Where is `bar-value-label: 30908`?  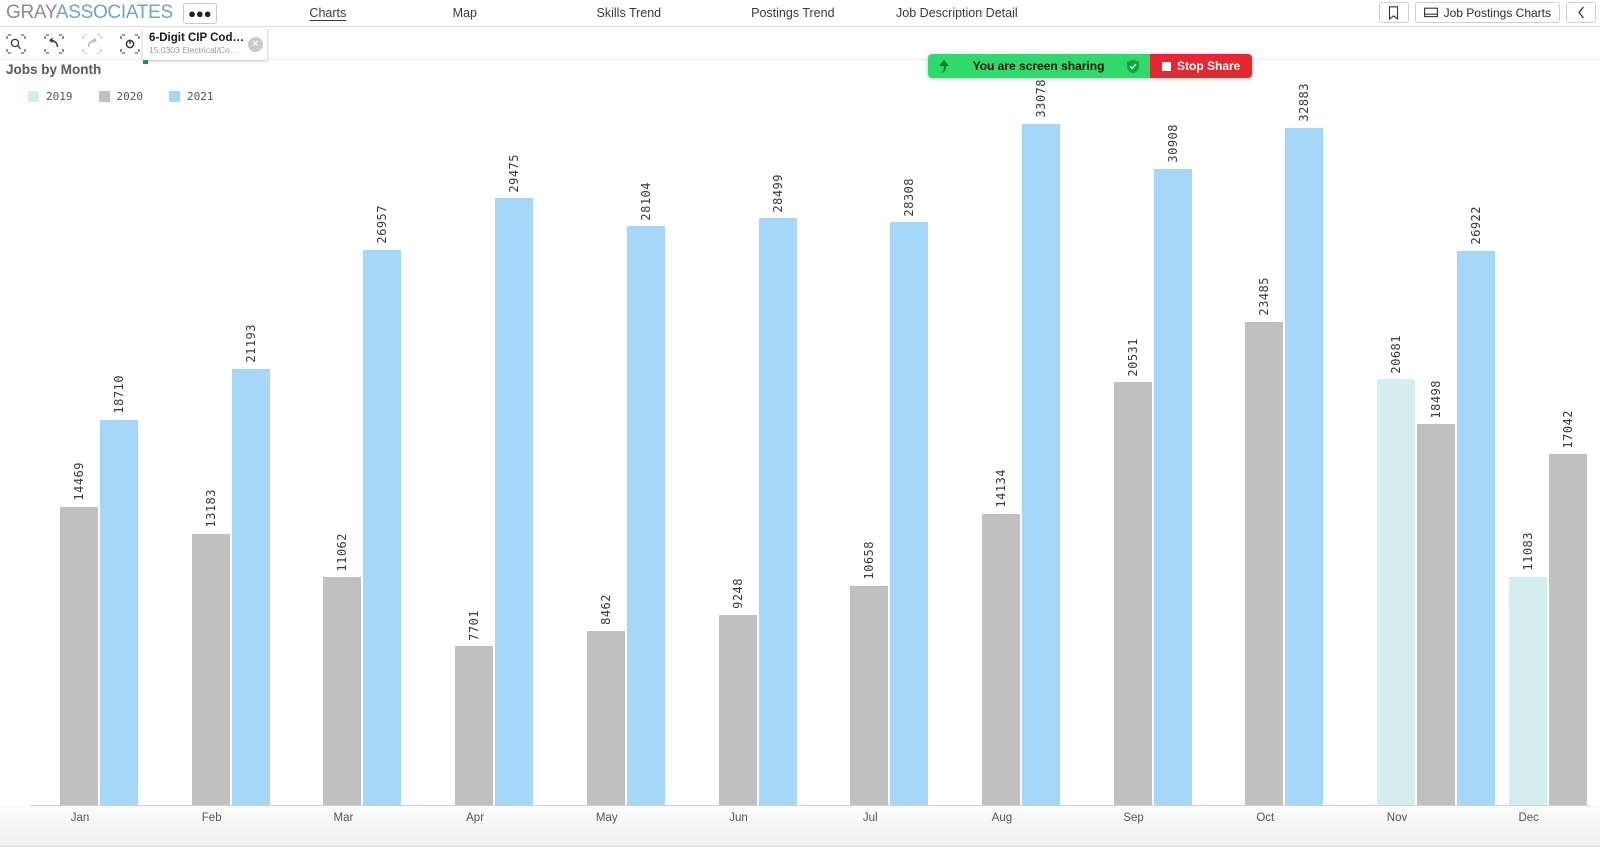
bar-value-label: 30908 is located at coordinates (1172, 143).